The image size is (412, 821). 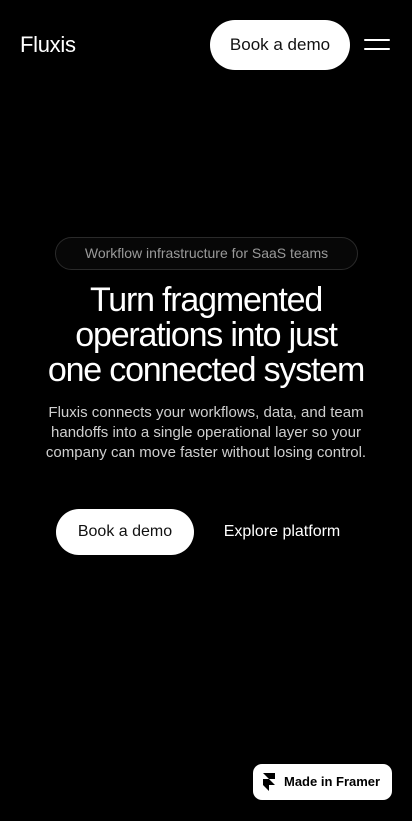 I want to click on made-in-framer-badge: Made in Framer, so click(x=322, y=782).